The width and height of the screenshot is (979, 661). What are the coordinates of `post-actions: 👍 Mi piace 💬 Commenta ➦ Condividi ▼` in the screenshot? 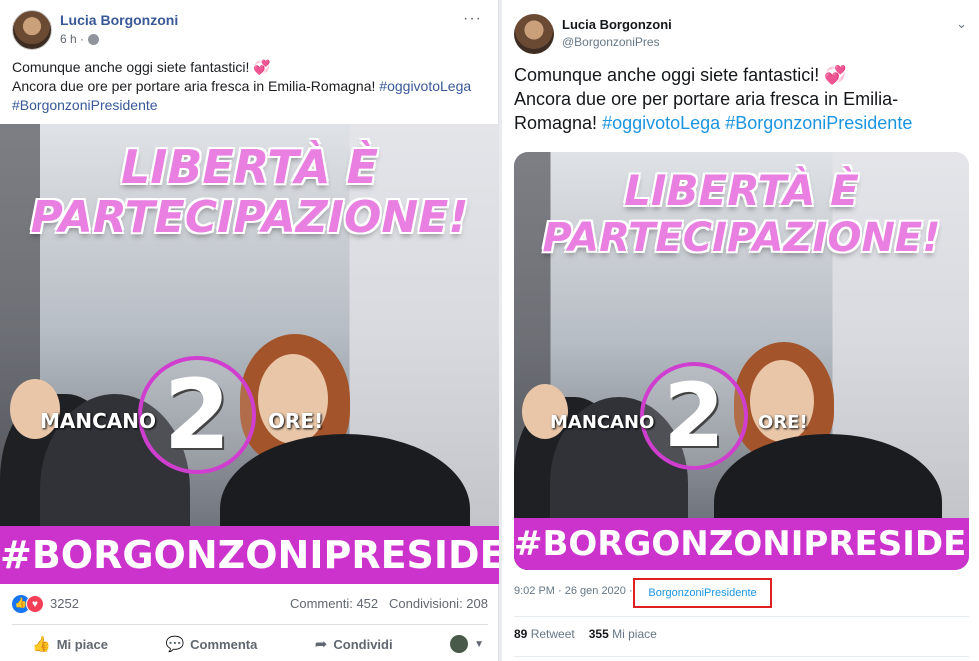 It's located at (250, 644).